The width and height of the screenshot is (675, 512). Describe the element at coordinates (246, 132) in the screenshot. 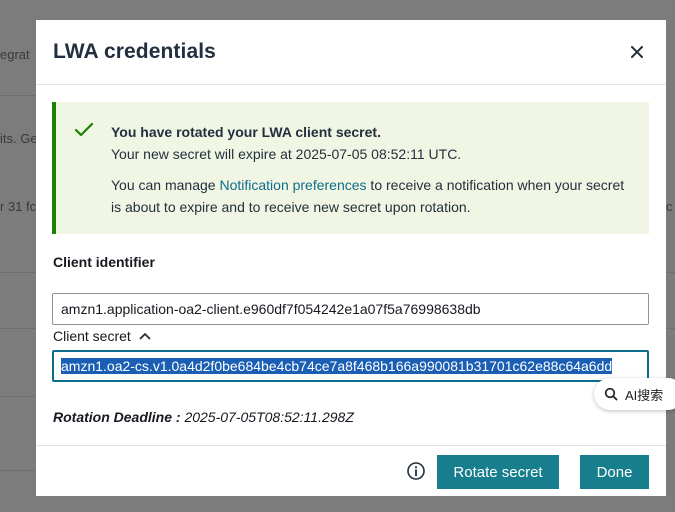

I see `alert-title: You have rotated your LWA client secret.` at that location.